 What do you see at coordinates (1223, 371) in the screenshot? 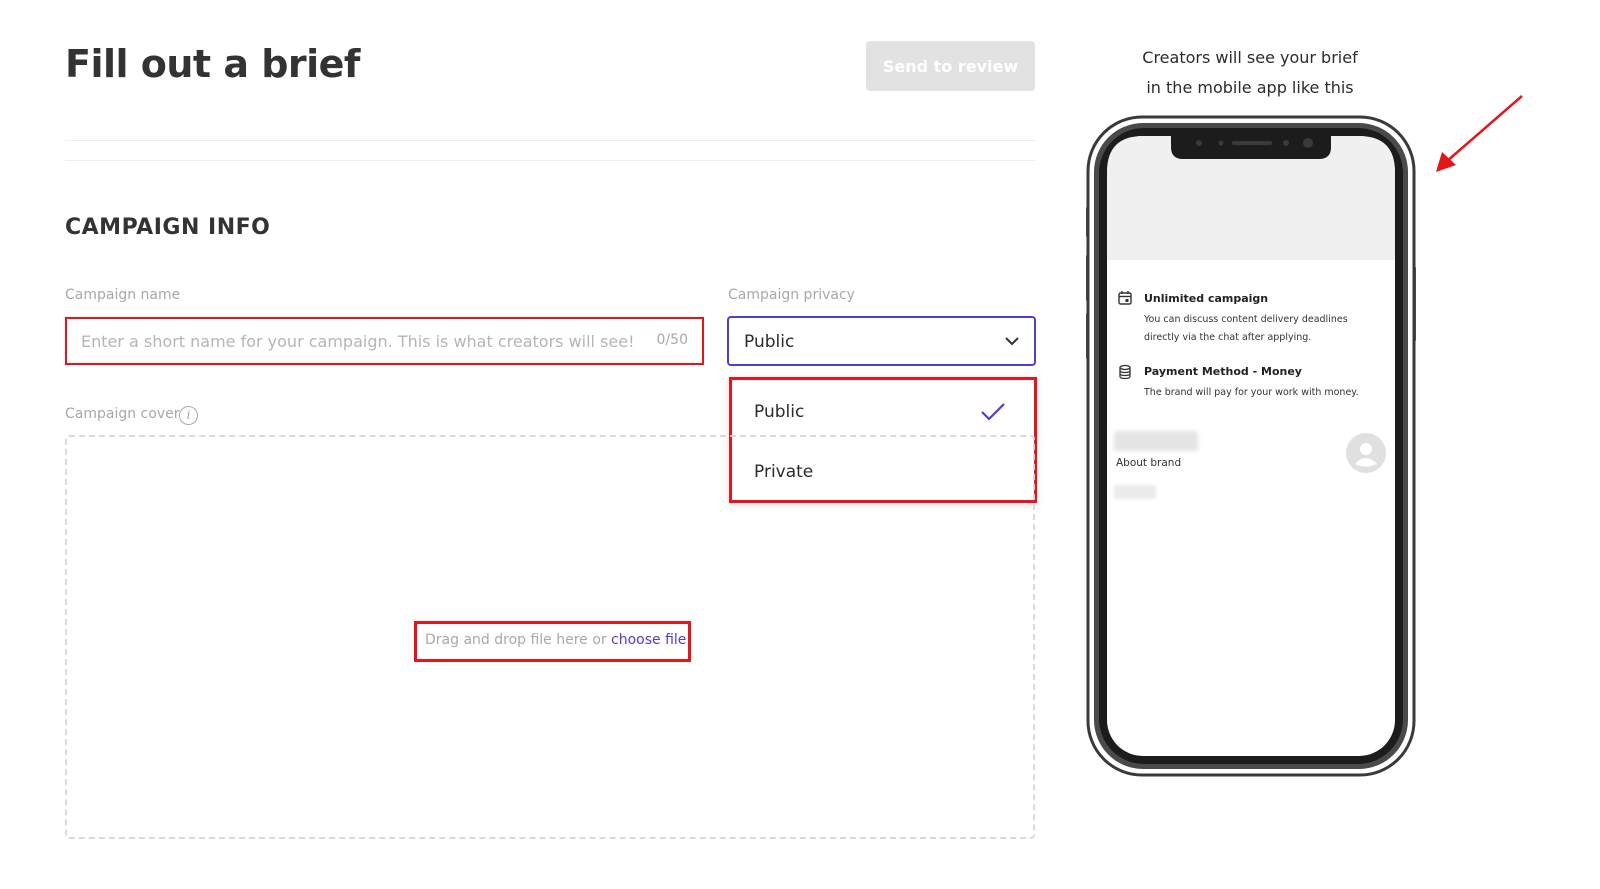
I see `payment-method-title: Payment Method - Money` at bounding box center [1223, 371].